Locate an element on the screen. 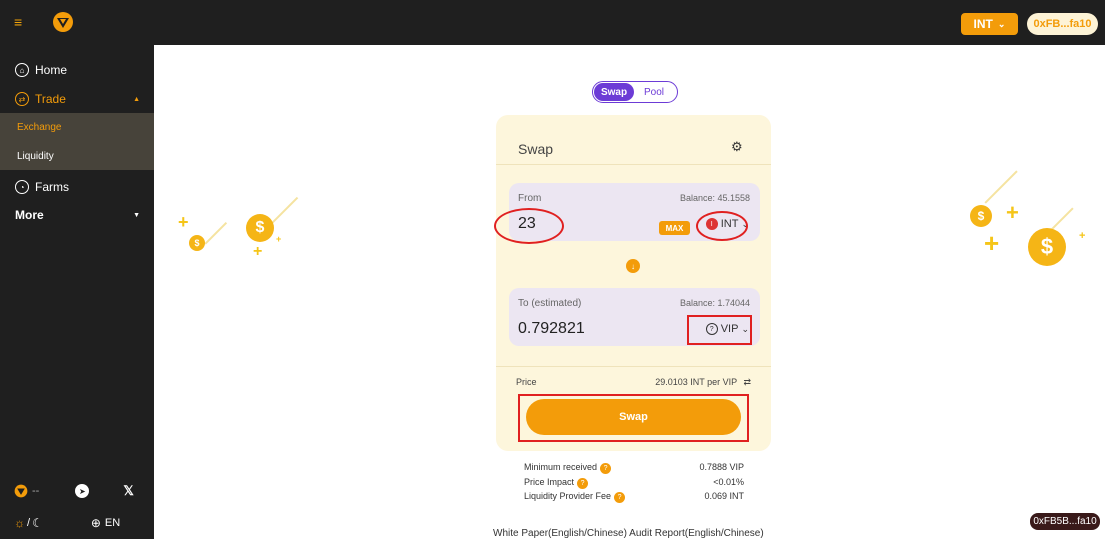 The width and height of the screenshot is (1105, 539). highlight-to-token is located at coordinates (719, 330).